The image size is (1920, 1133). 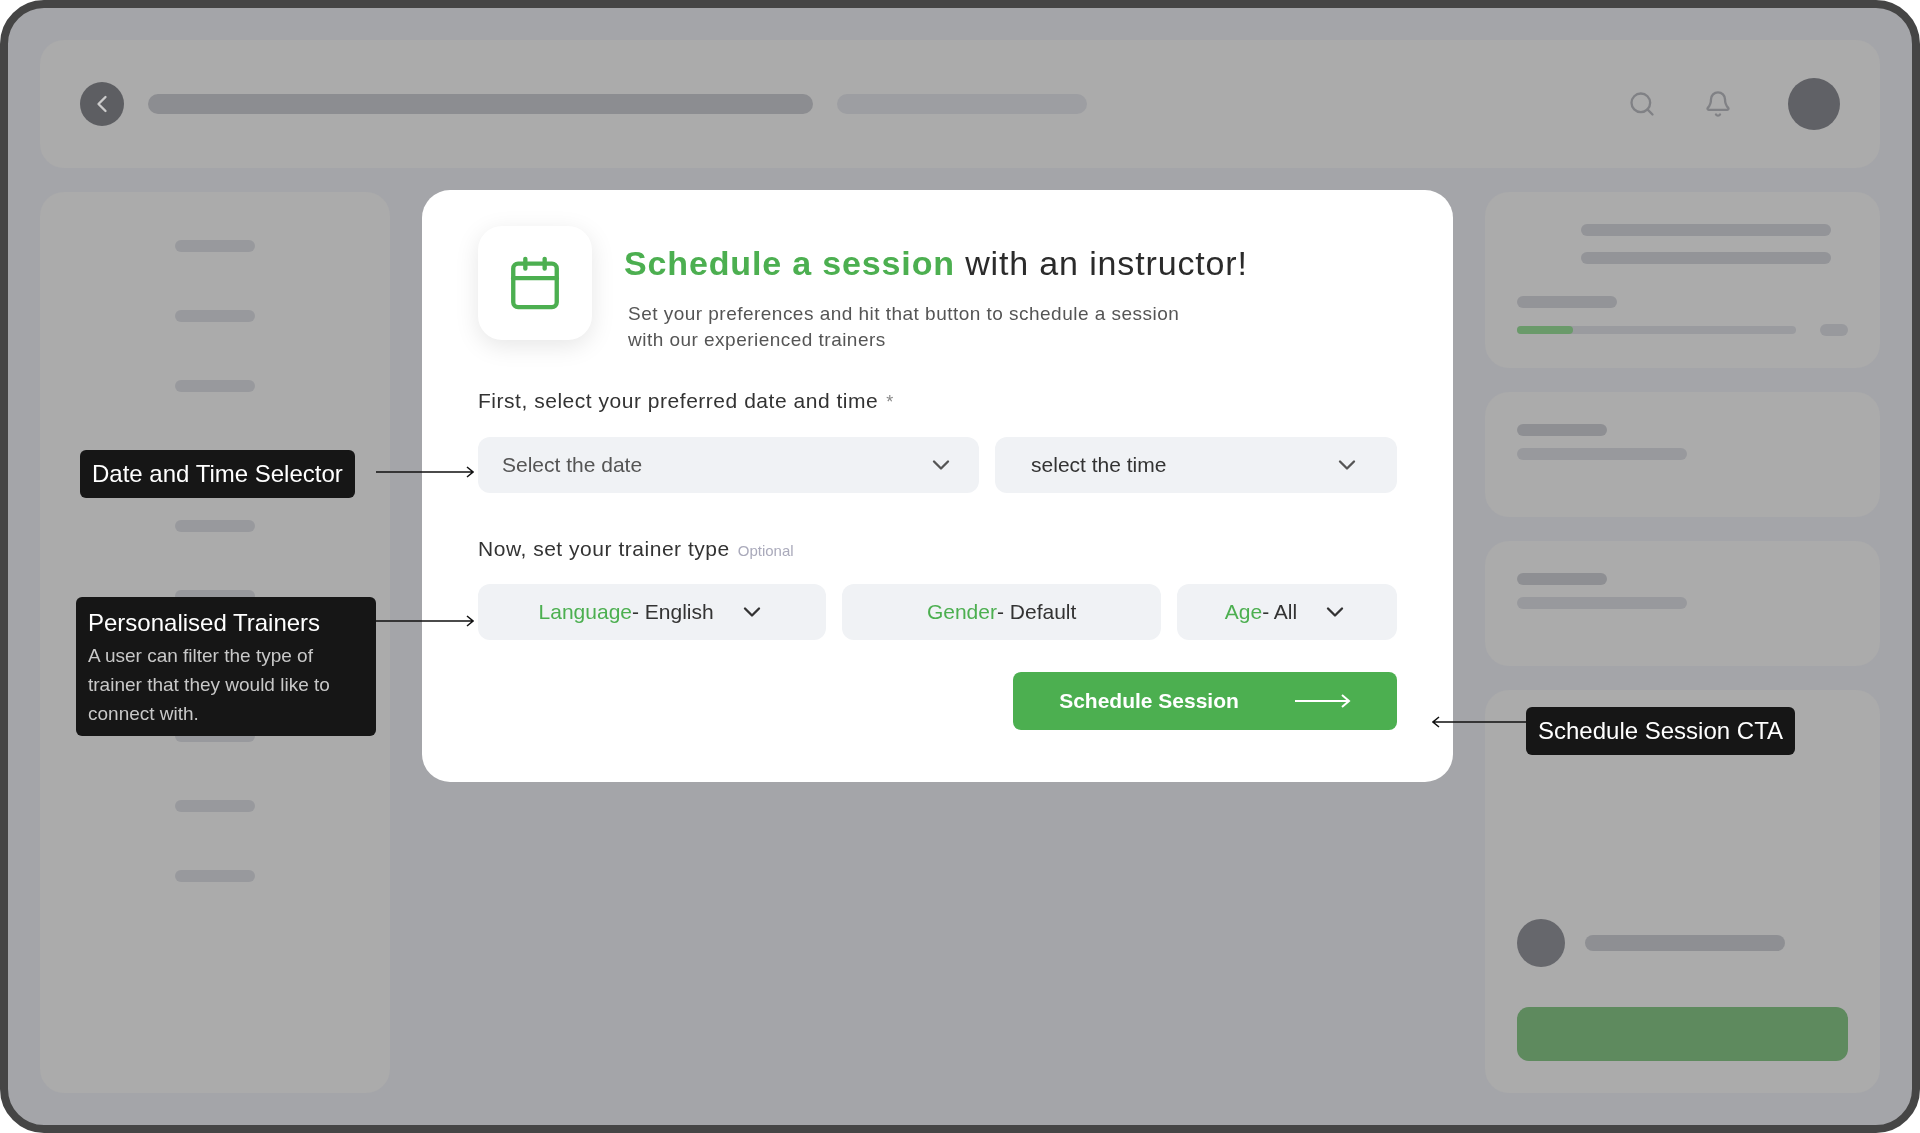 What do you see at coordinates (936, 263) in the screenshot?
I see `modal-title: Schedule a session with an instructor!` at bounding box center [936, 263].